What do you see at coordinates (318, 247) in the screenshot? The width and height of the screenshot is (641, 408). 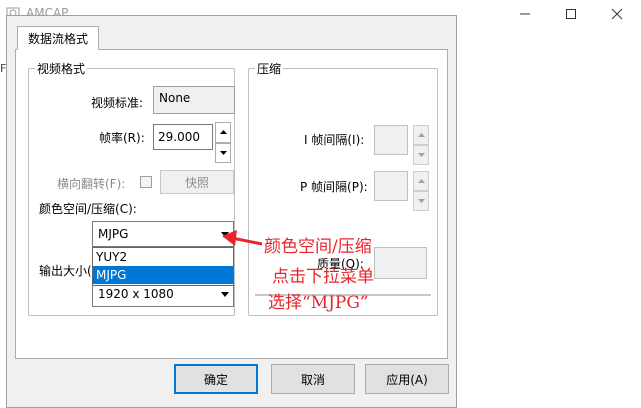 I see `annotation-line-1: 颜色空间/压缩` at bounding box center [318, 247].